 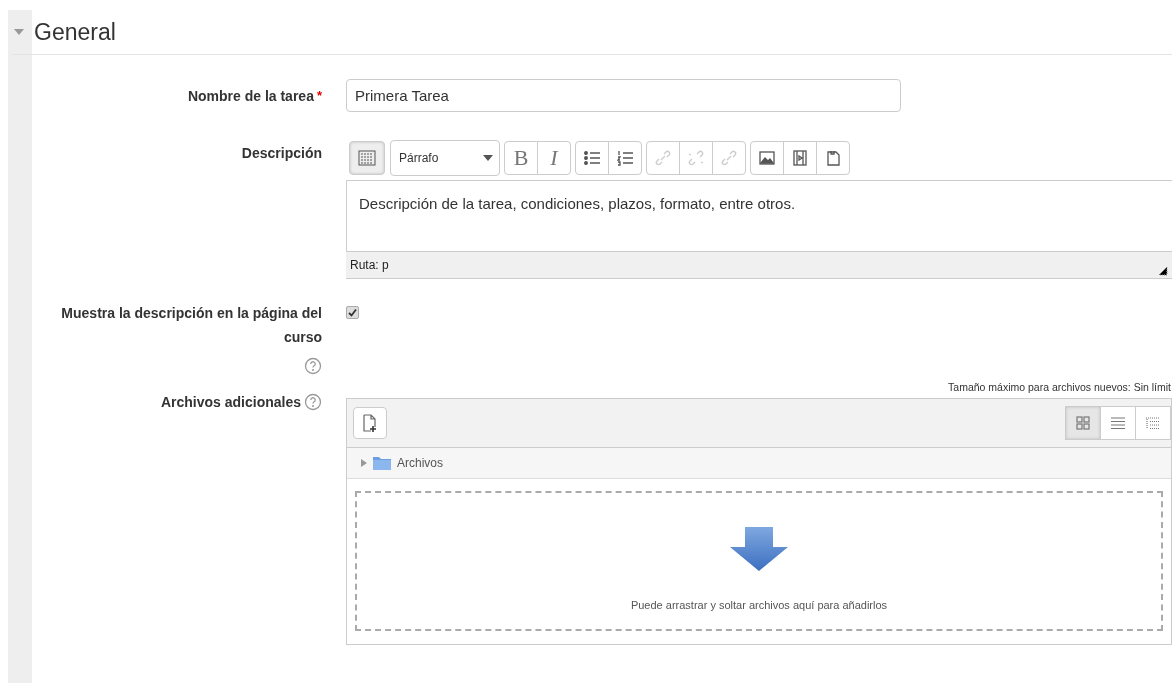 I want to click on list-view-icon, so click(x=1118, y=423).